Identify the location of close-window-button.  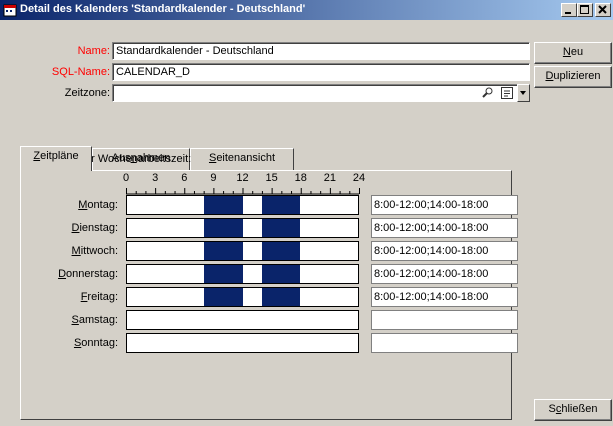
(603, 10).